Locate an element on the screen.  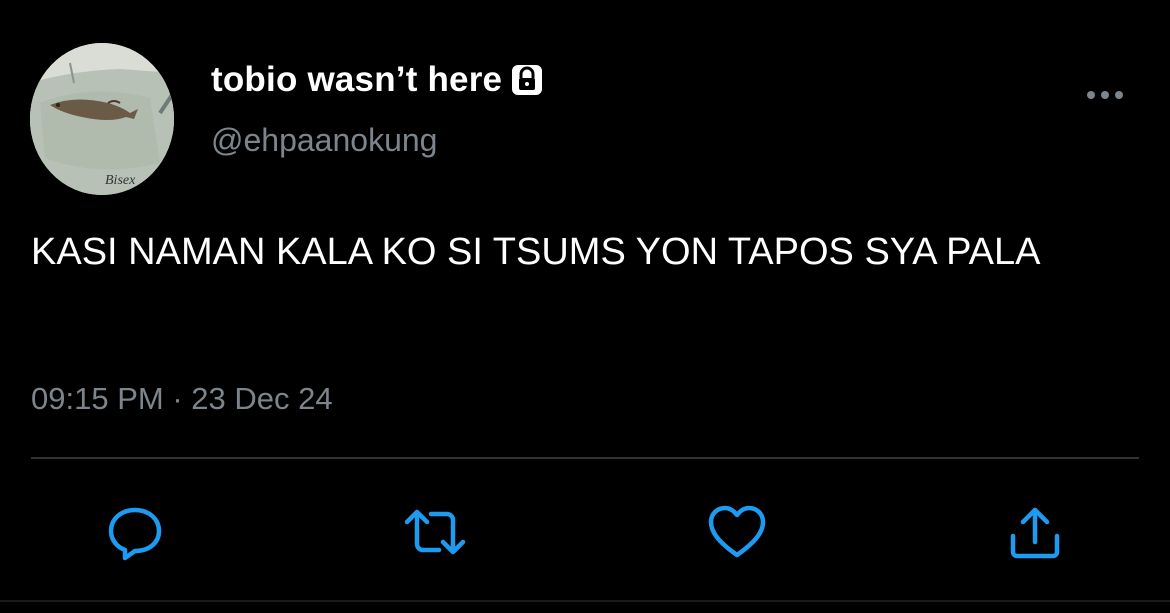
ellipsis-icon is located at coordinates (1105, 95).